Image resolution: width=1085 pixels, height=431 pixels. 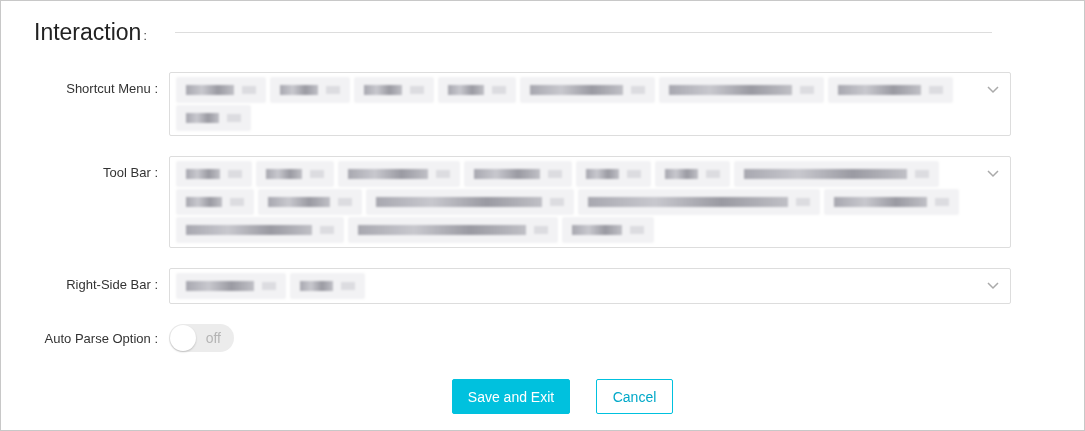 I want to click on cancel-button: Cancel, so click(x=634, y=396).